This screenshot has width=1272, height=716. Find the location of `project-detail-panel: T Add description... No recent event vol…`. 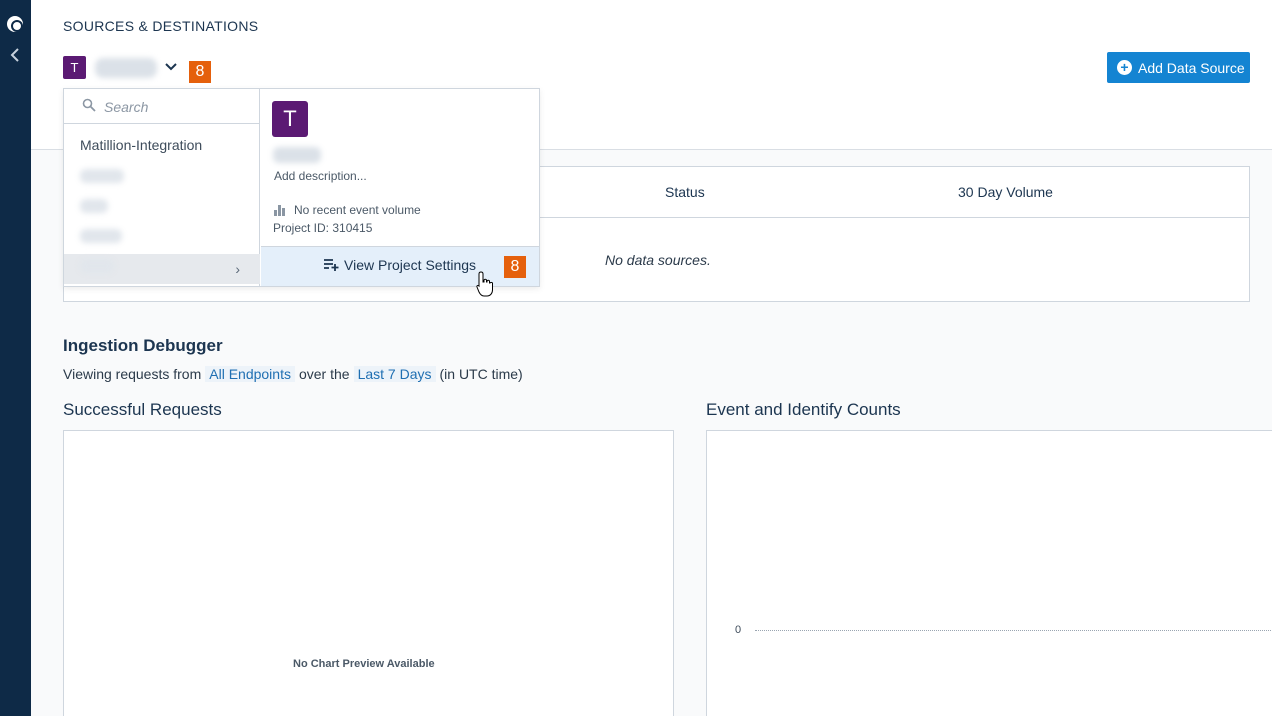

project-detail-panel: T Add description... No recent event vol… is located at coordinates (400, 187).